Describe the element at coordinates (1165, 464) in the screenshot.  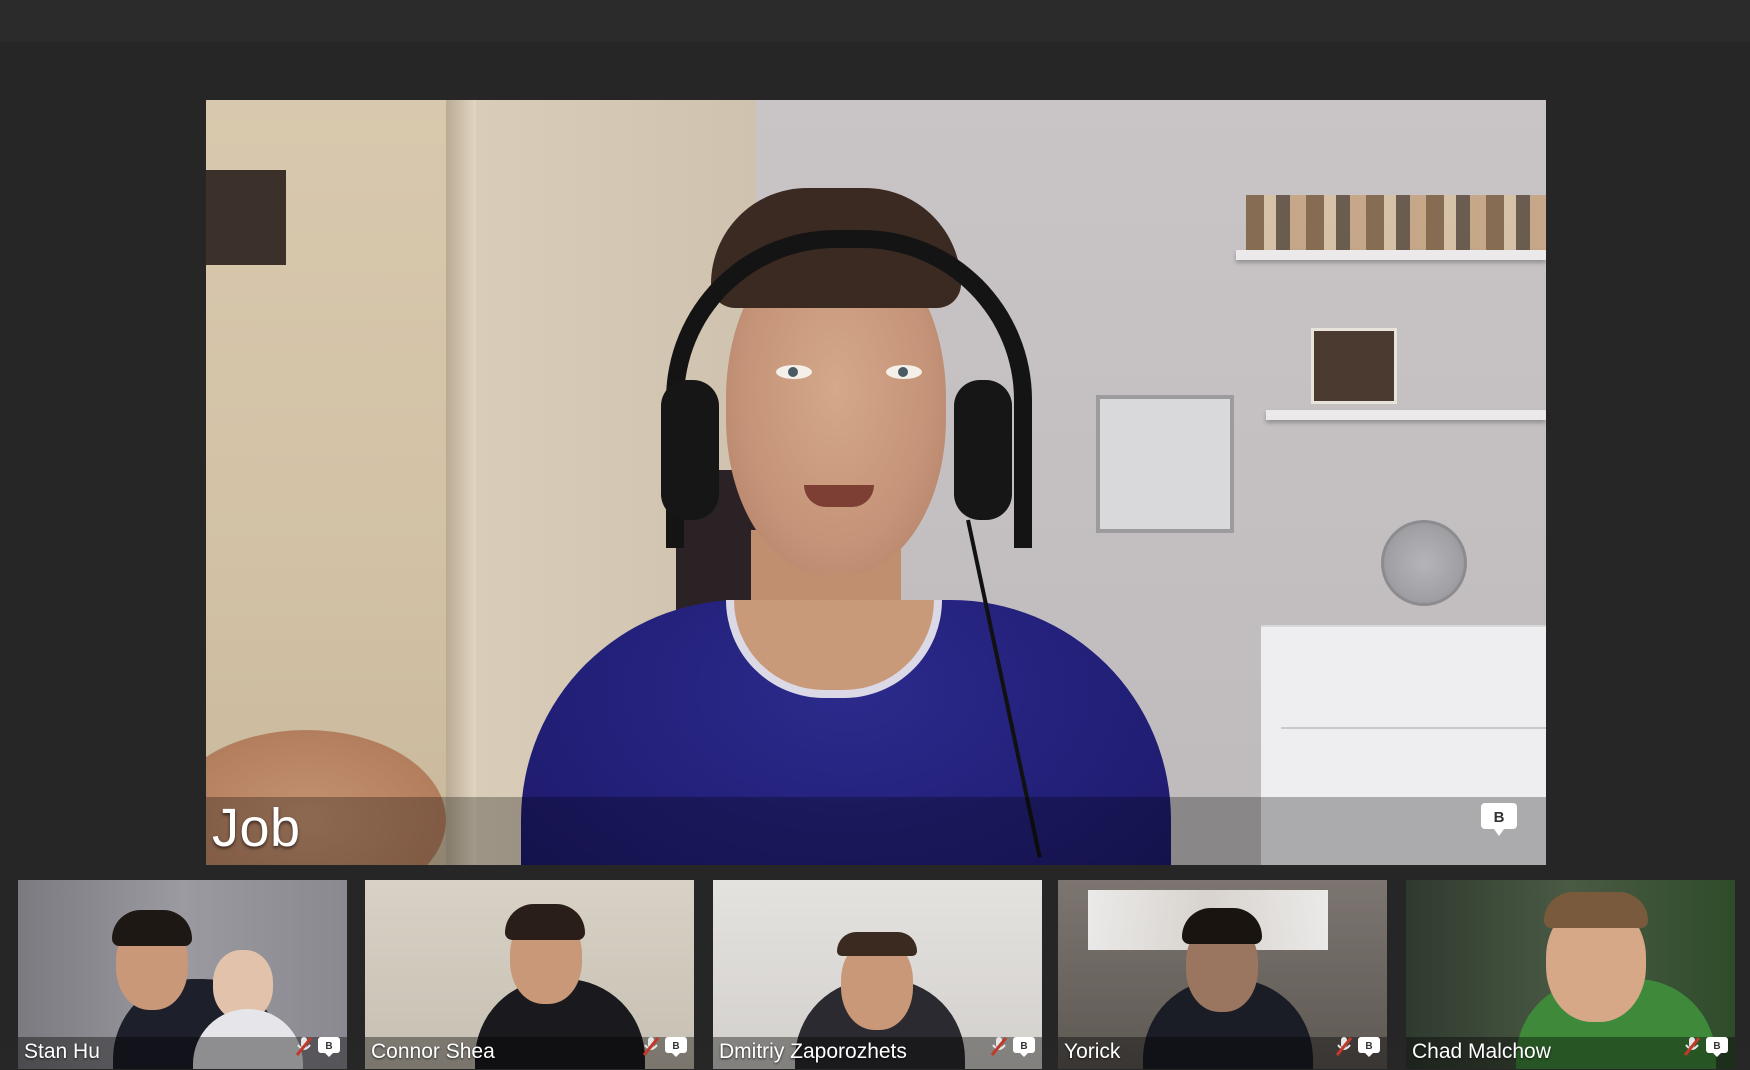
I see `video-background-whiteboard` at that location.